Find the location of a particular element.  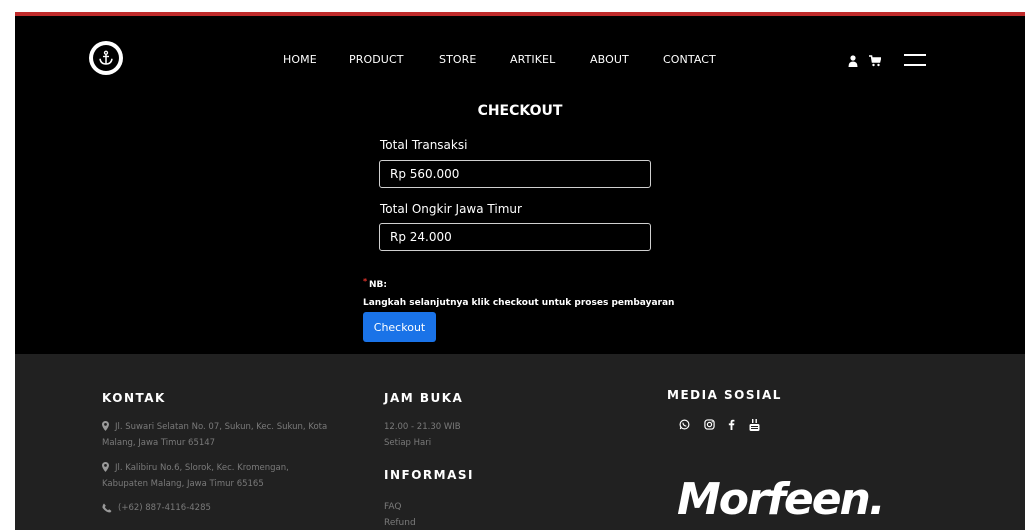

informasi-heading: INFORMASI is located at coordinates (429, 475).